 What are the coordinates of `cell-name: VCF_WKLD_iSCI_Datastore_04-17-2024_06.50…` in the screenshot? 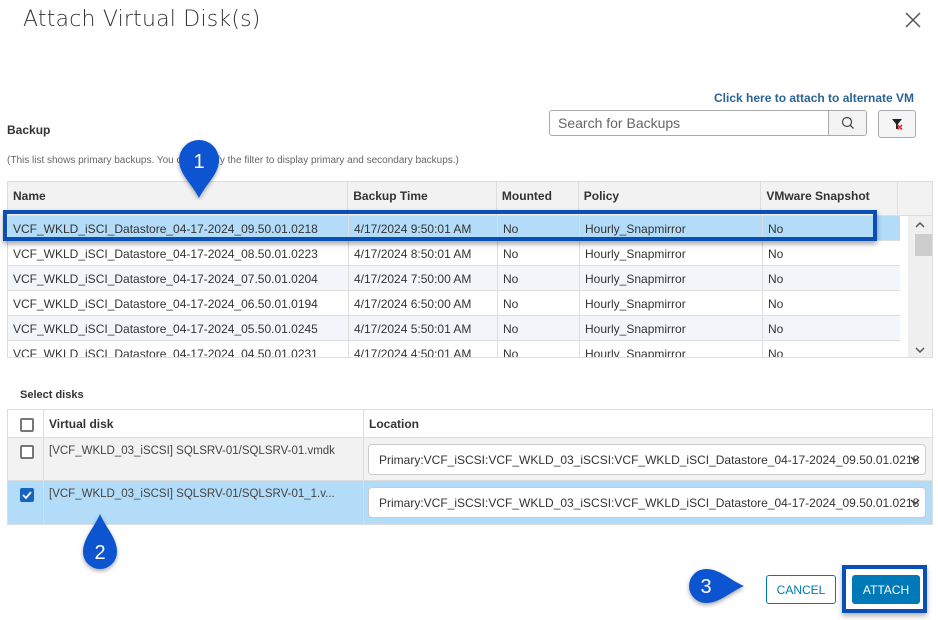 It's located at (178, 303).